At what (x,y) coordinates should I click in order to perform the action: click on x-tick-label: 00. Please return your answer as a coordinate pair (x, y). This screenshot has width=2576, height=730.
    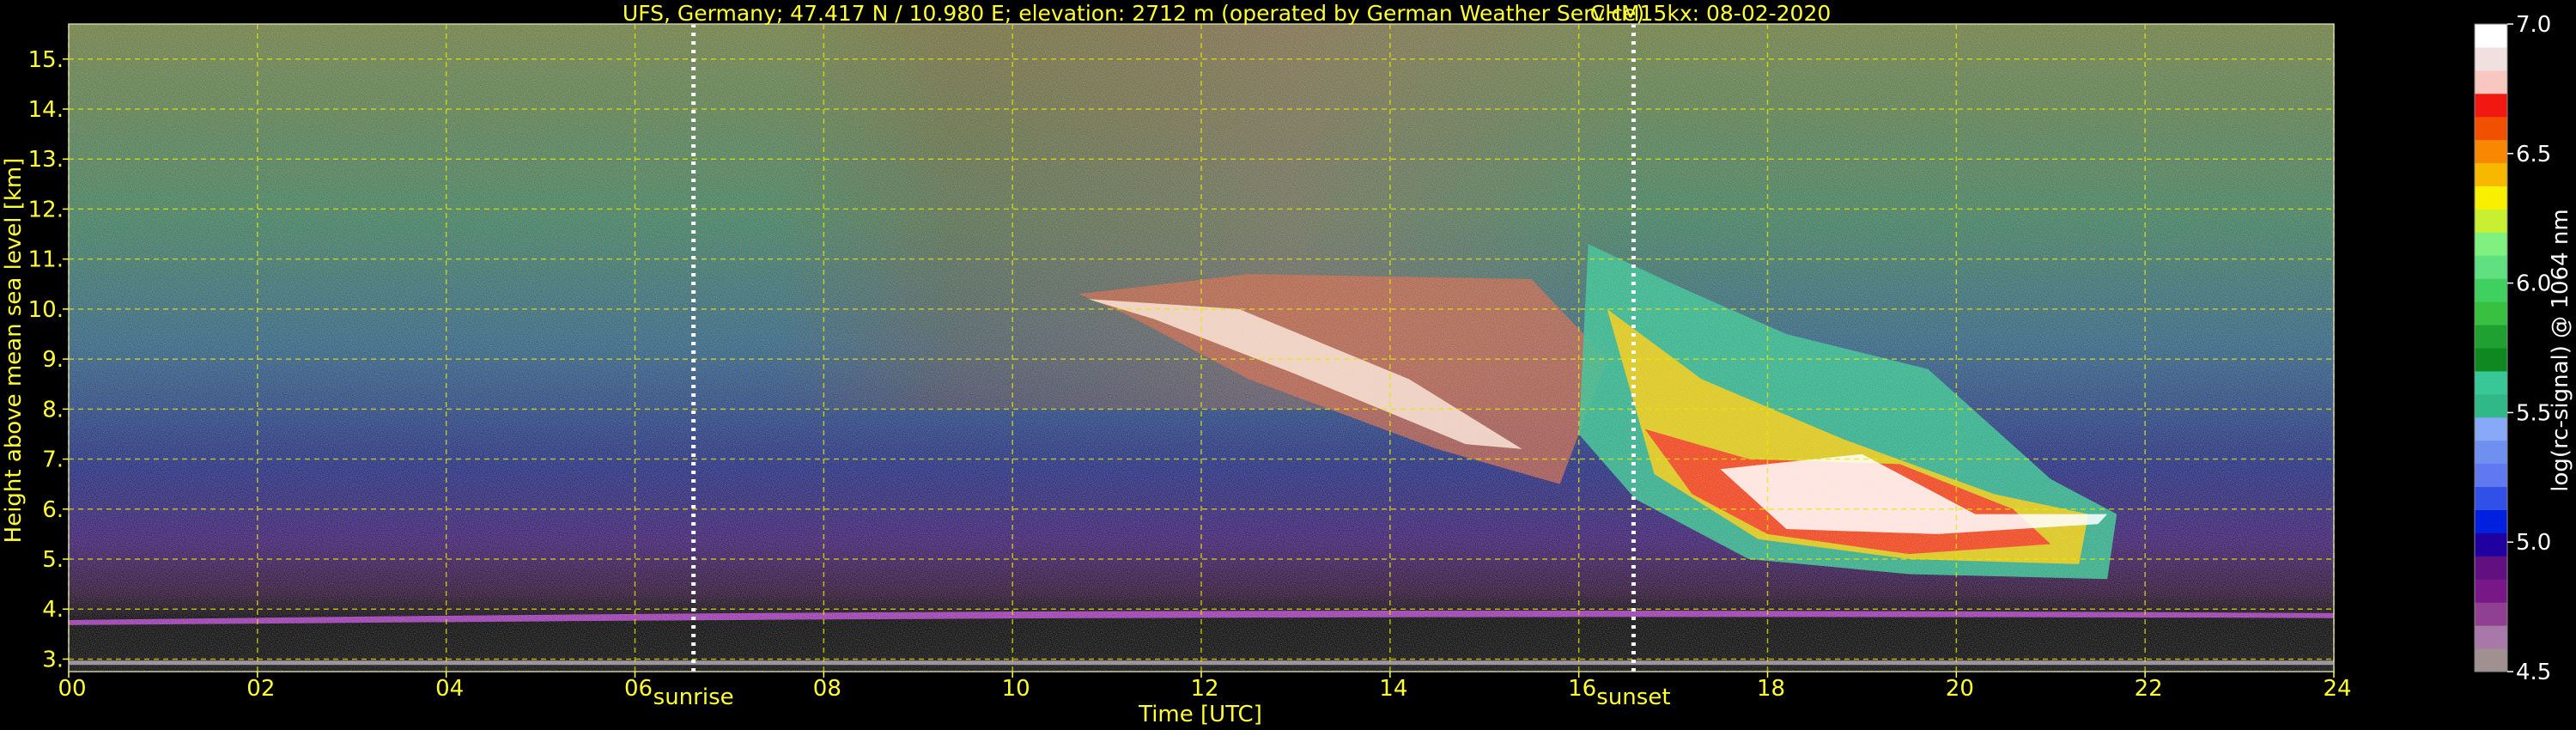
    Looking at the image, I should click on (72, 689).